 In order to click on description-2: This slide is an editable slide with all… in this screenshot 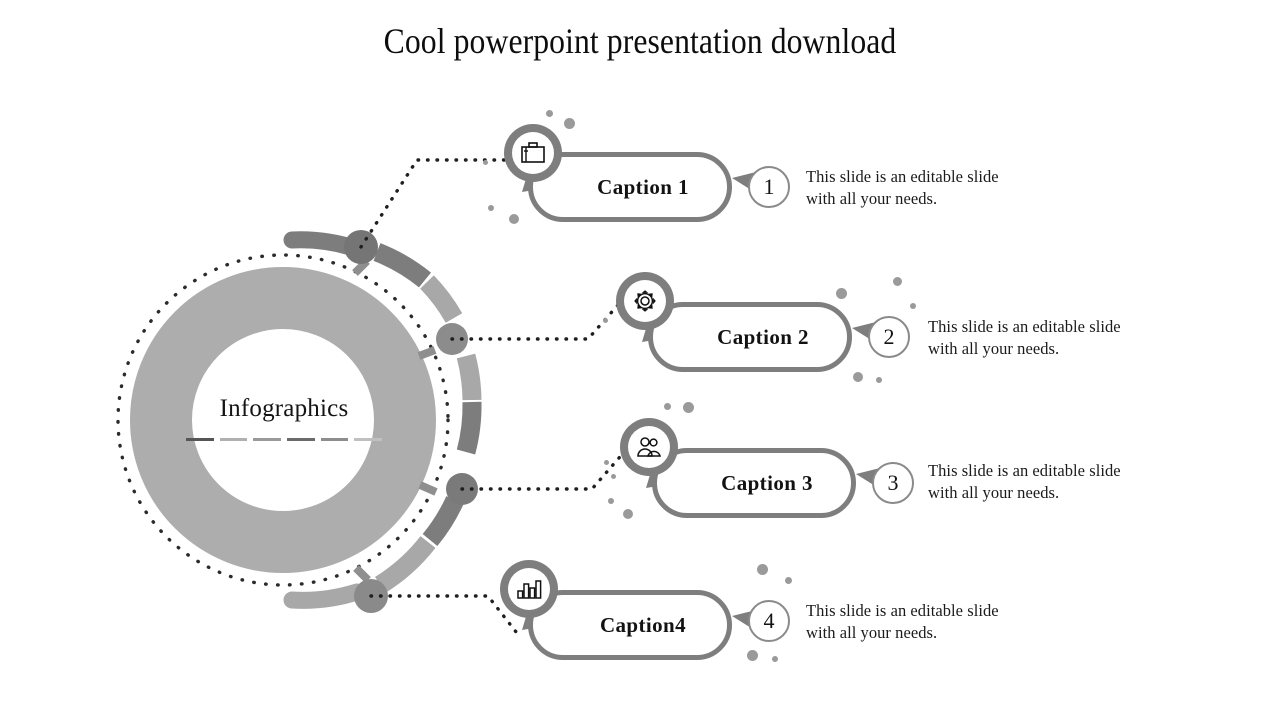, I will do `click(1024, 337)`.